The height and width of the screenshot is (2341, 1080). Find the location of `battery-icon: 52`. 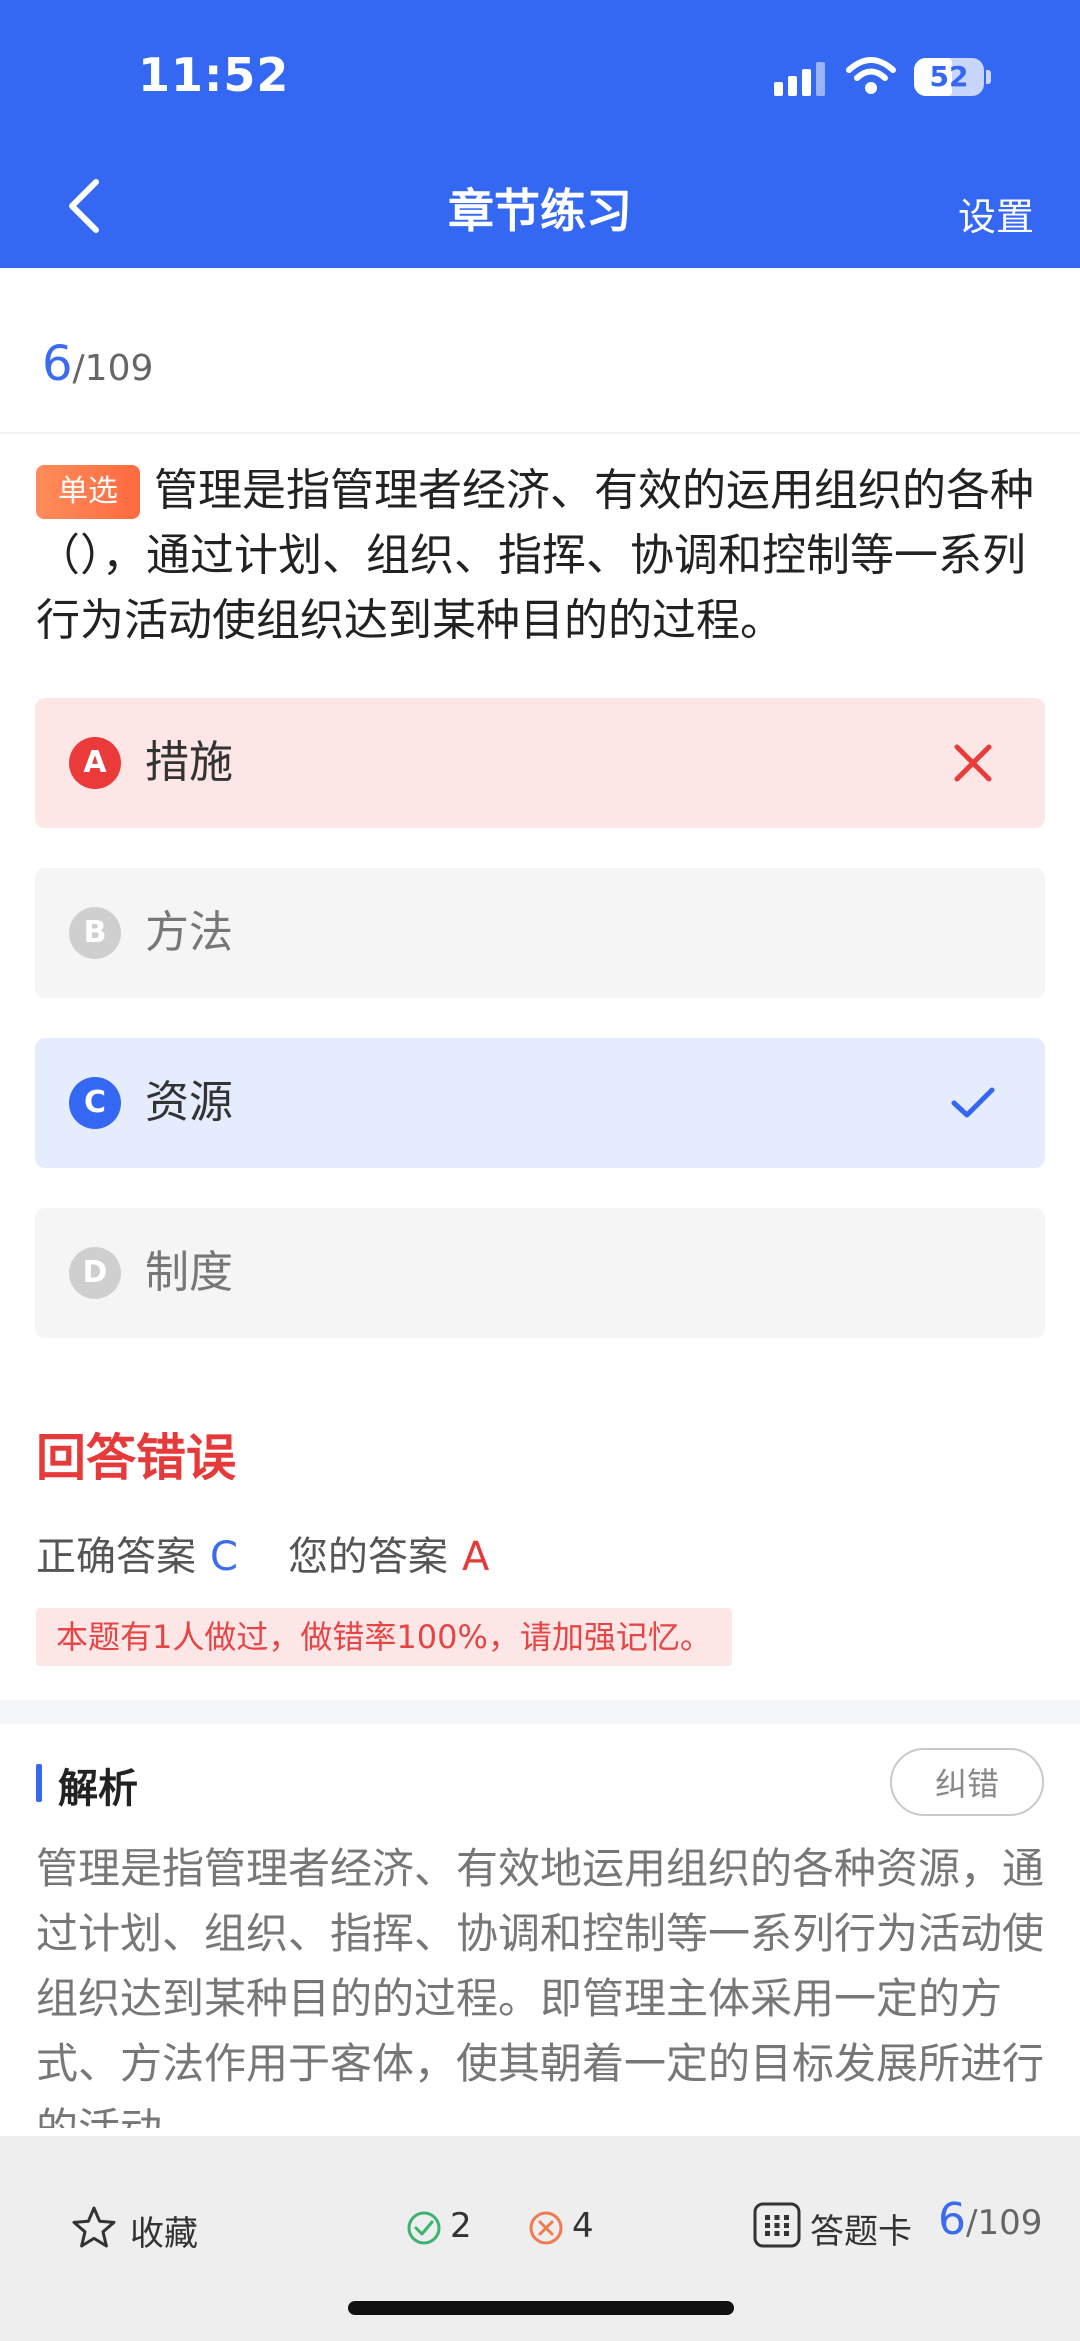

battery-icon: 52 is located at coordinates (949, 77).